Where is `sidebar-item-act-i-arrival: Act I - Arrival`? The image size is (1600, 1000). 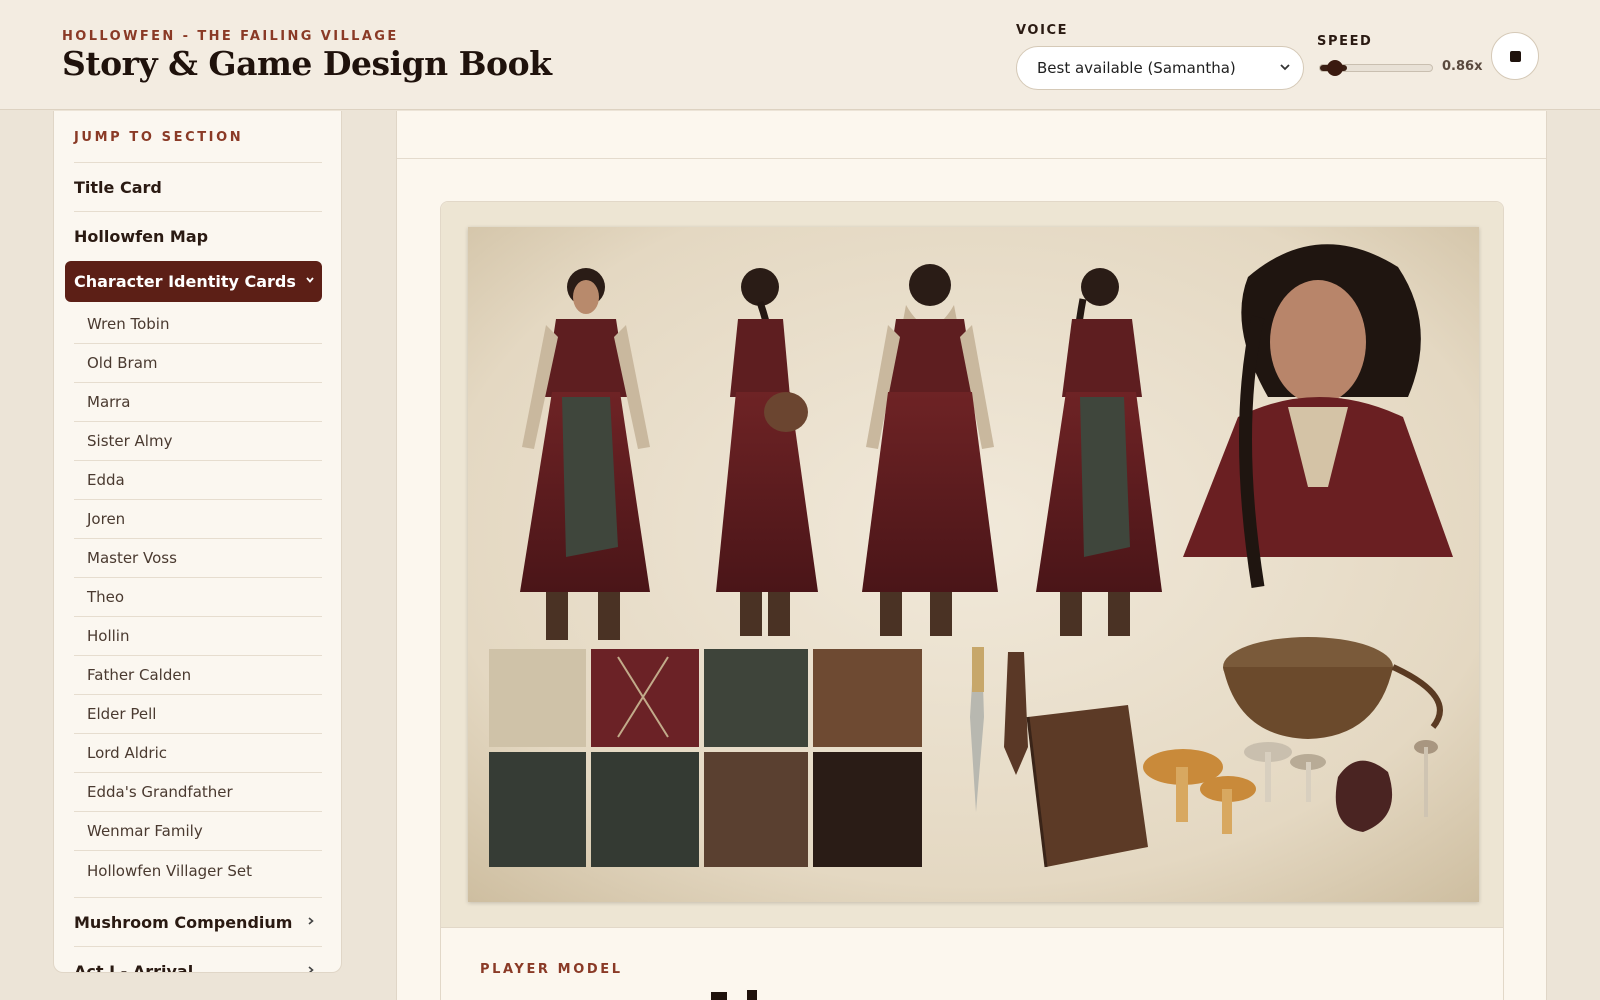
sidebar-item-act-i-arrival: Act I - Arrival is located at coordinates (198, 959).